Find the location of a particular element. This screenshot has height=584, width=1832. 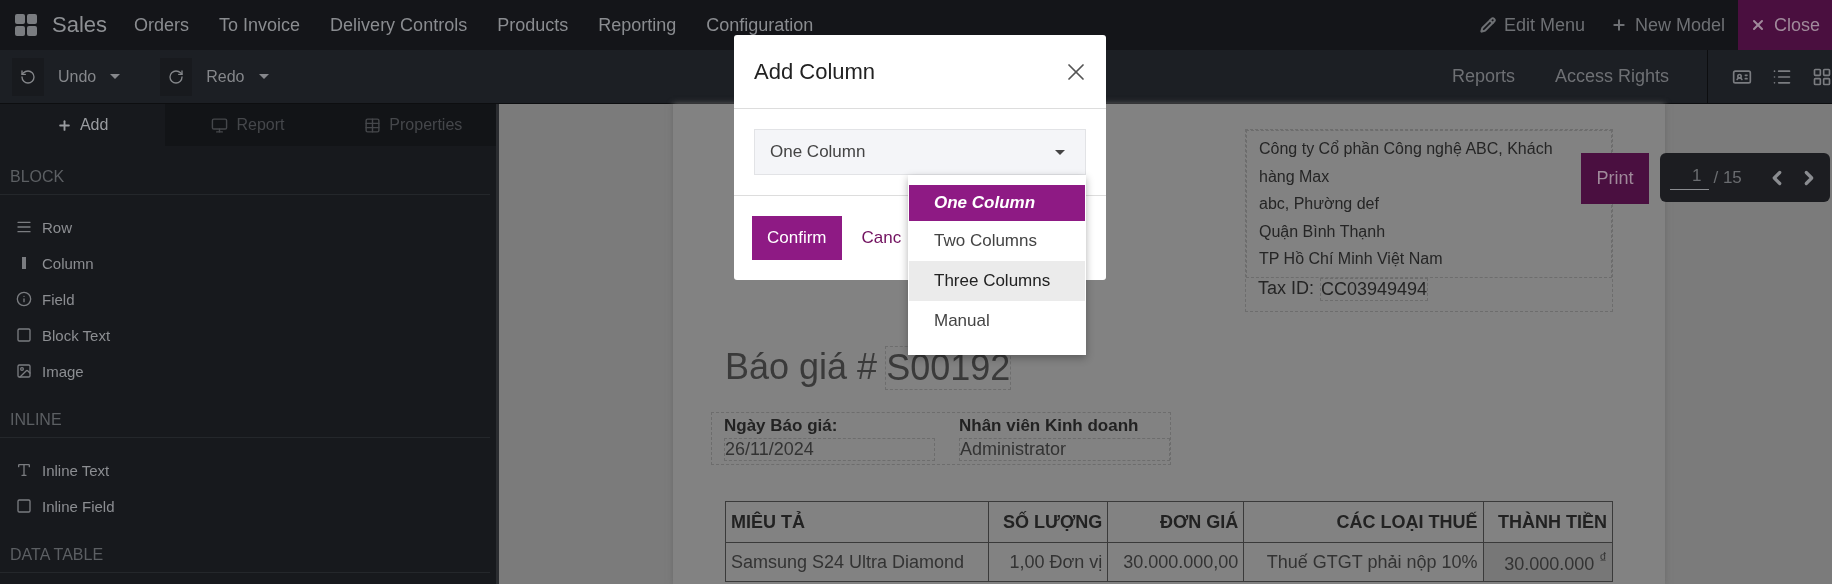

address-line: Quận Bình Thạnh is located at coordinates (1322, 231).